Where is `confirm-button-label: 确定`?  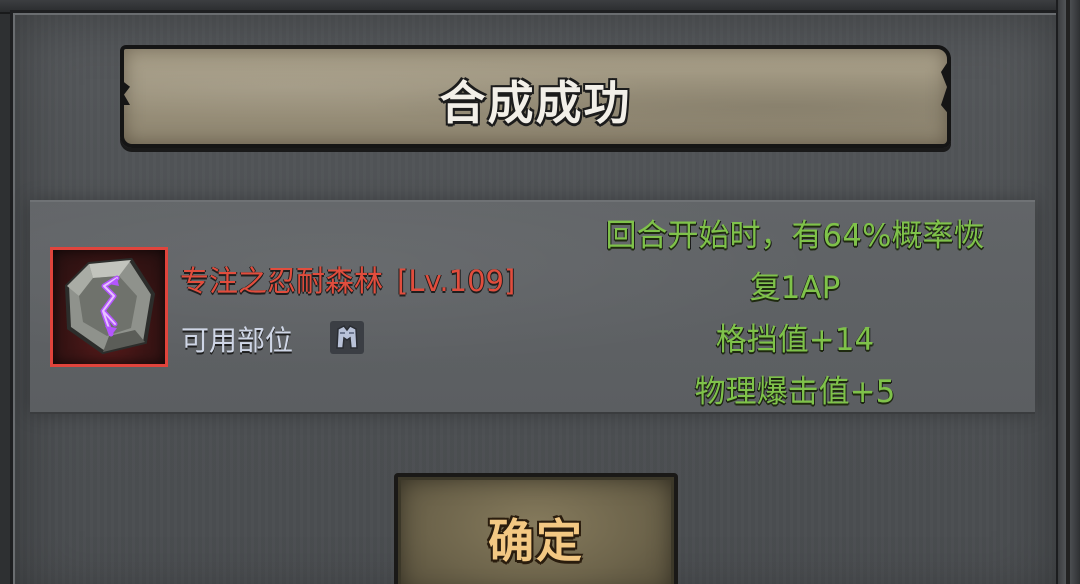 confirm-button-label: 确定 is located at coordinates (536, 541).